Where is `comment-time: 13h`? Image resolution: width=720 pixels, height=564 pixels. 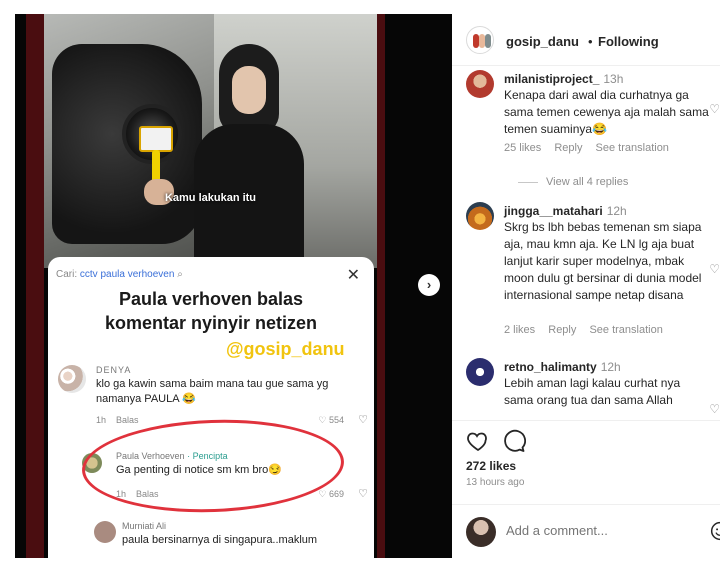
comment-time: 13h is located at coordinates (613, 79).